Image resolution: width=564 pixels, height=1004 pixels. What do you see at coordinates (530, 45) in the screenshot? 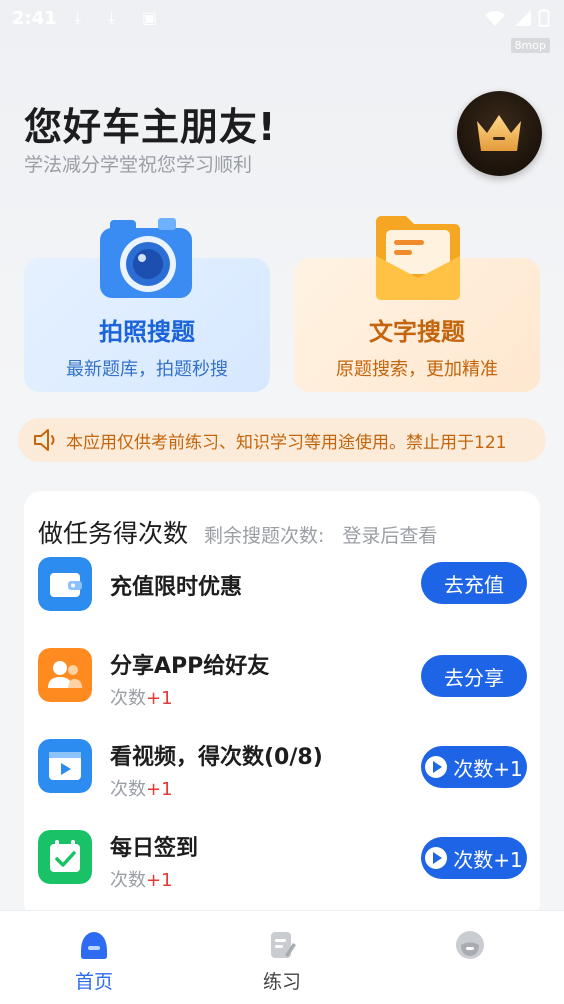
I see `watermark-badge: 8mop` at bounding box center [530, 45].